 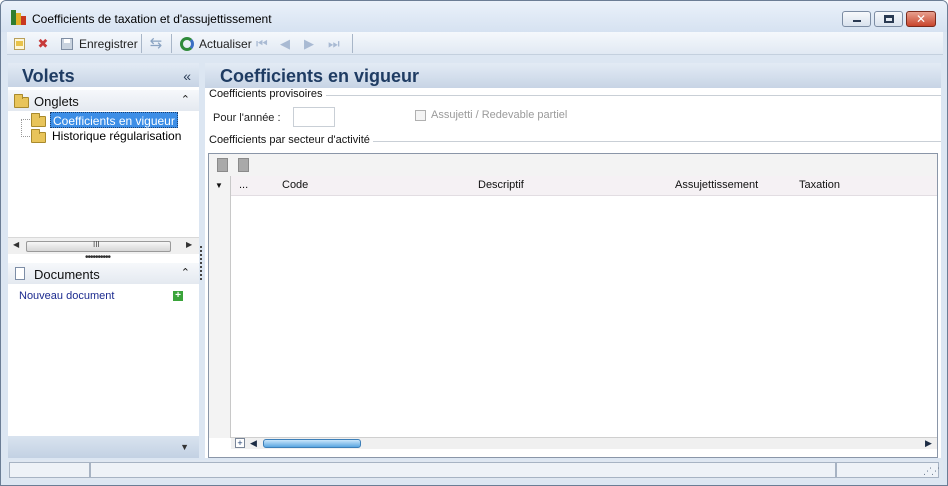 What do you see at coordinates (184, 447) in the screenshot?
I see `chevron-down-icon: ▼` at bounding box center [184, 447].